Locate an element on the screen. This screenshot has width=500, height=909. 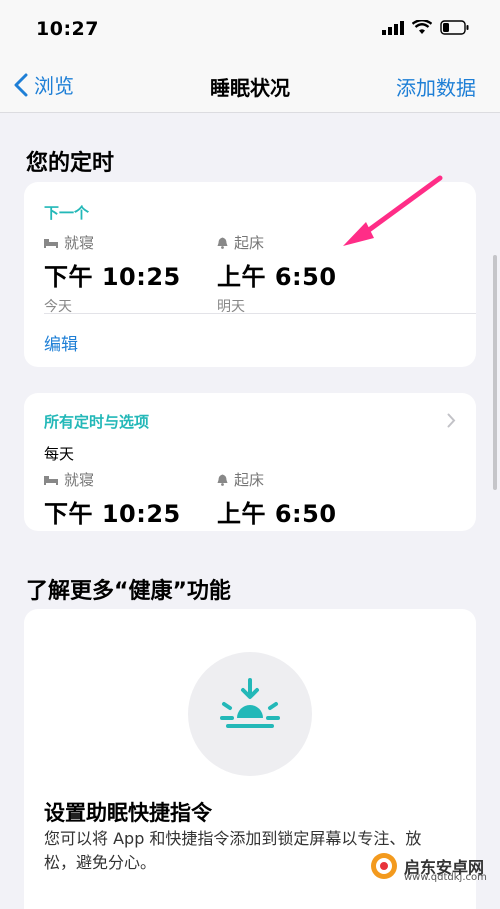
watermark-url: www.qdtdkj.com is located at coordinates (445, 877).